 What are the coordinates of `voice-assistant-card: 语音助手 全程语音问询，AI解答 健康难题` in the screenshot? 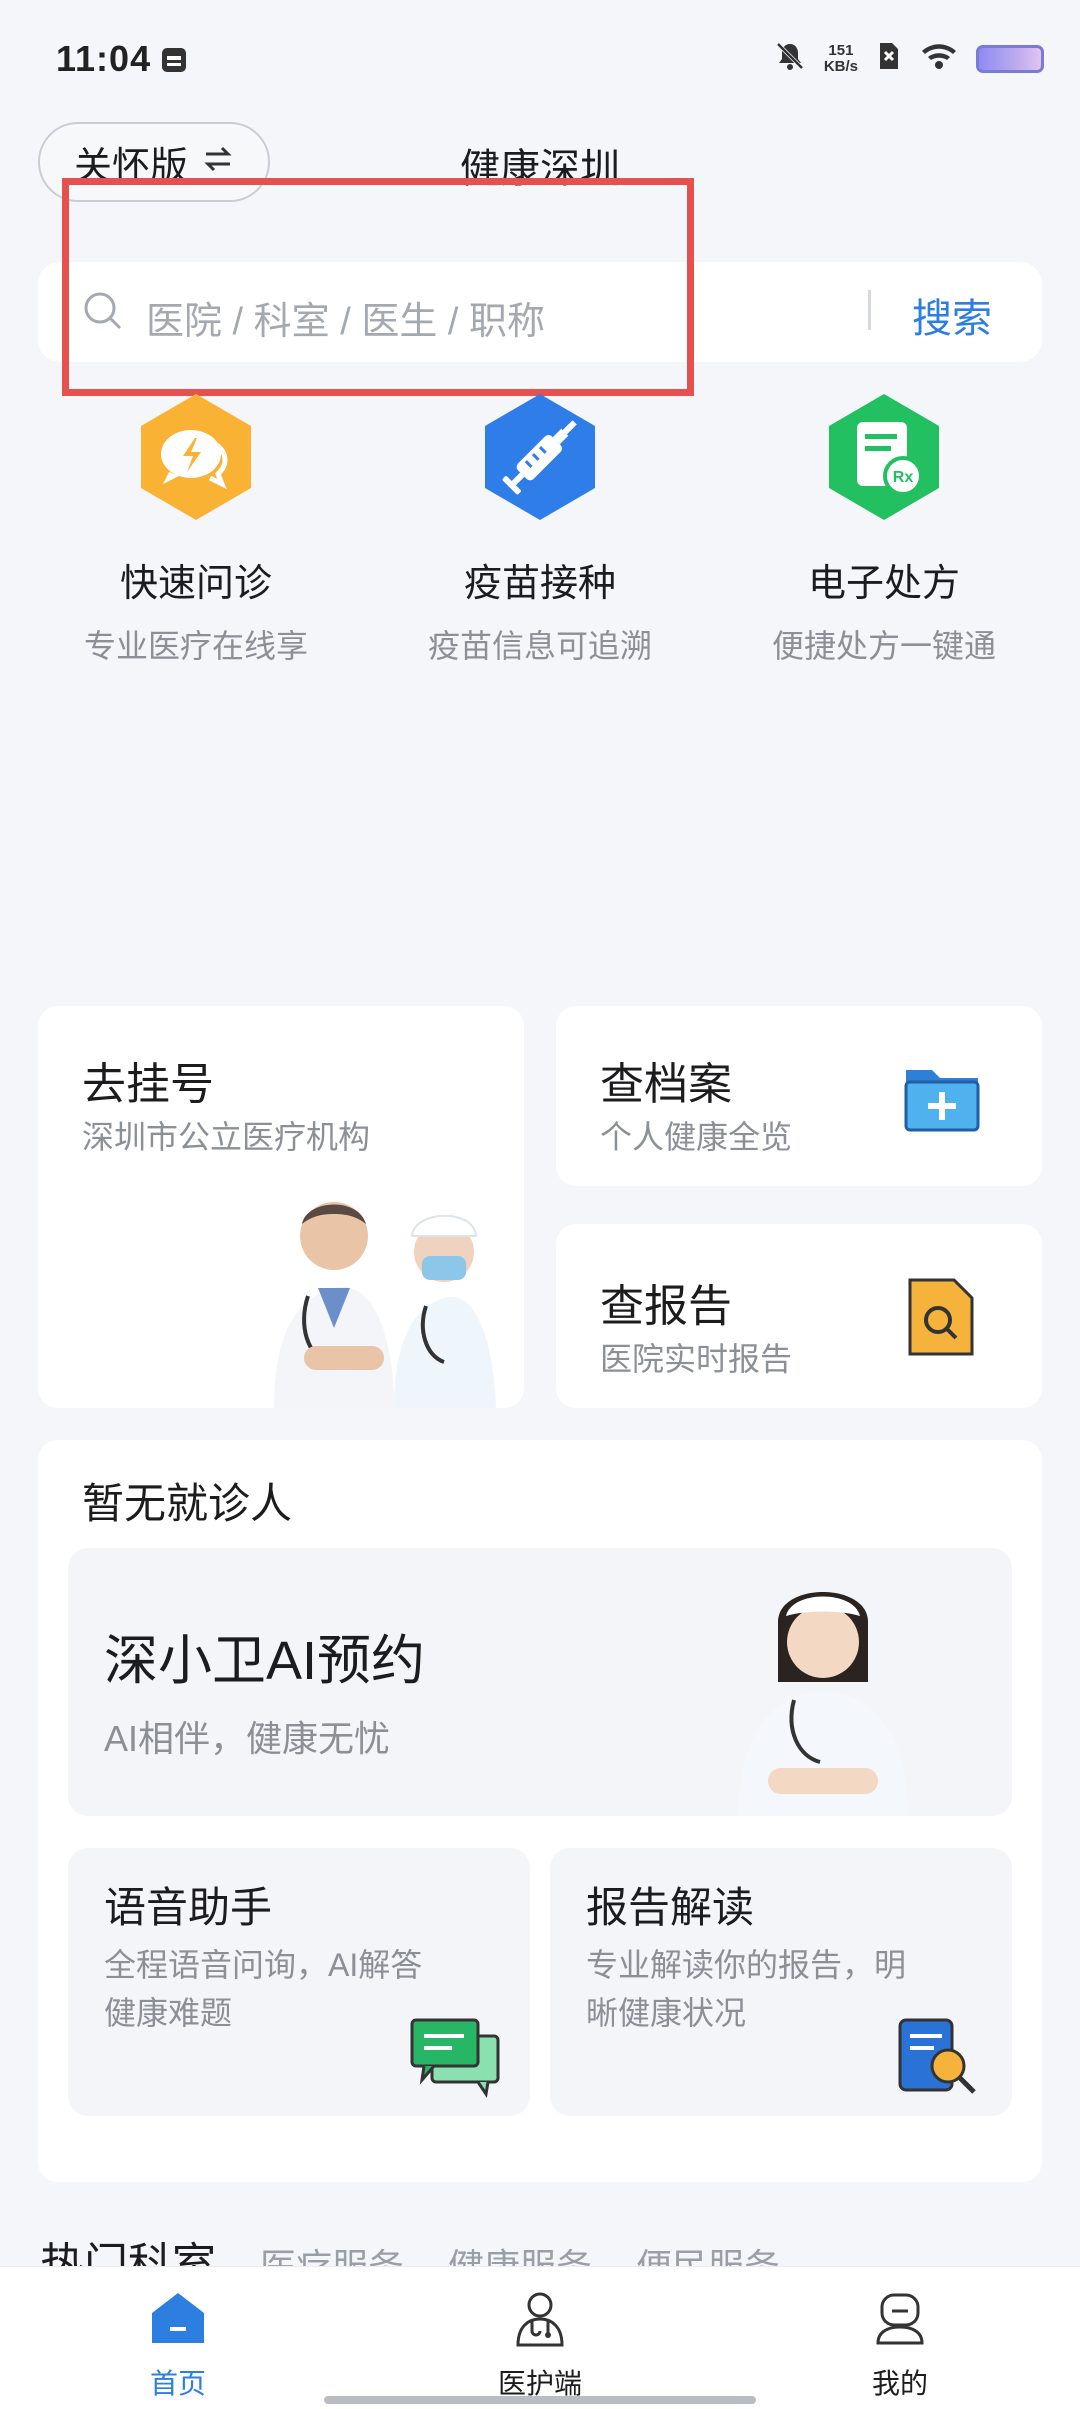 It's located at (299, 1982).